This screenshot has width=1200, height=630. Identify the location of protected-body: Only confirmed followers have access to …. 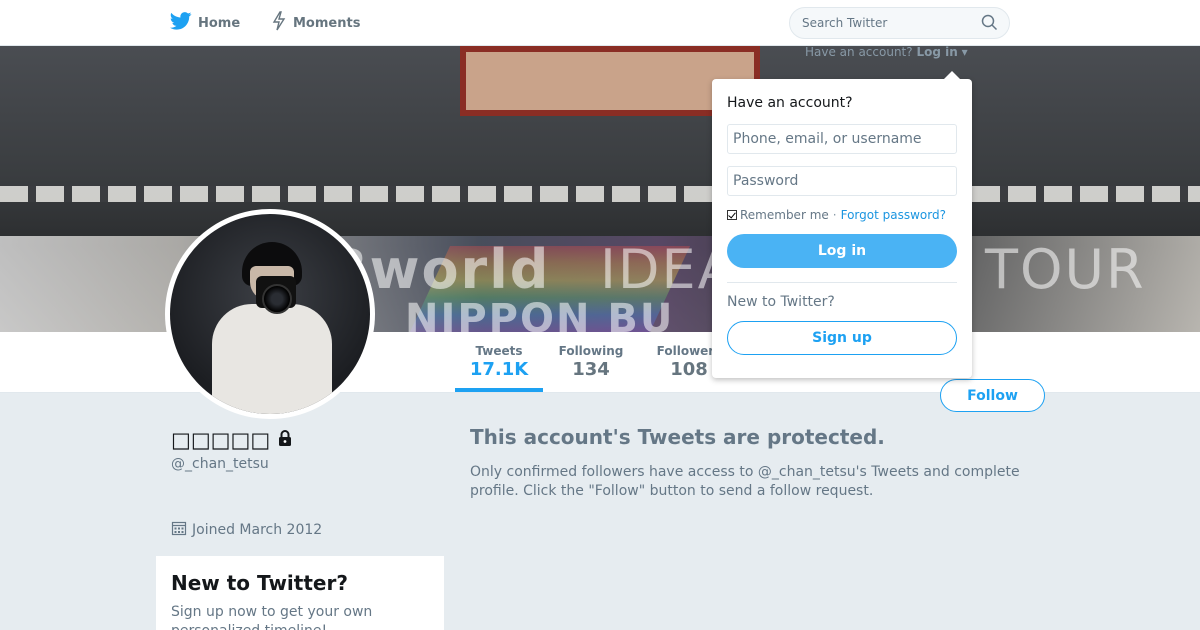
(745, 481).